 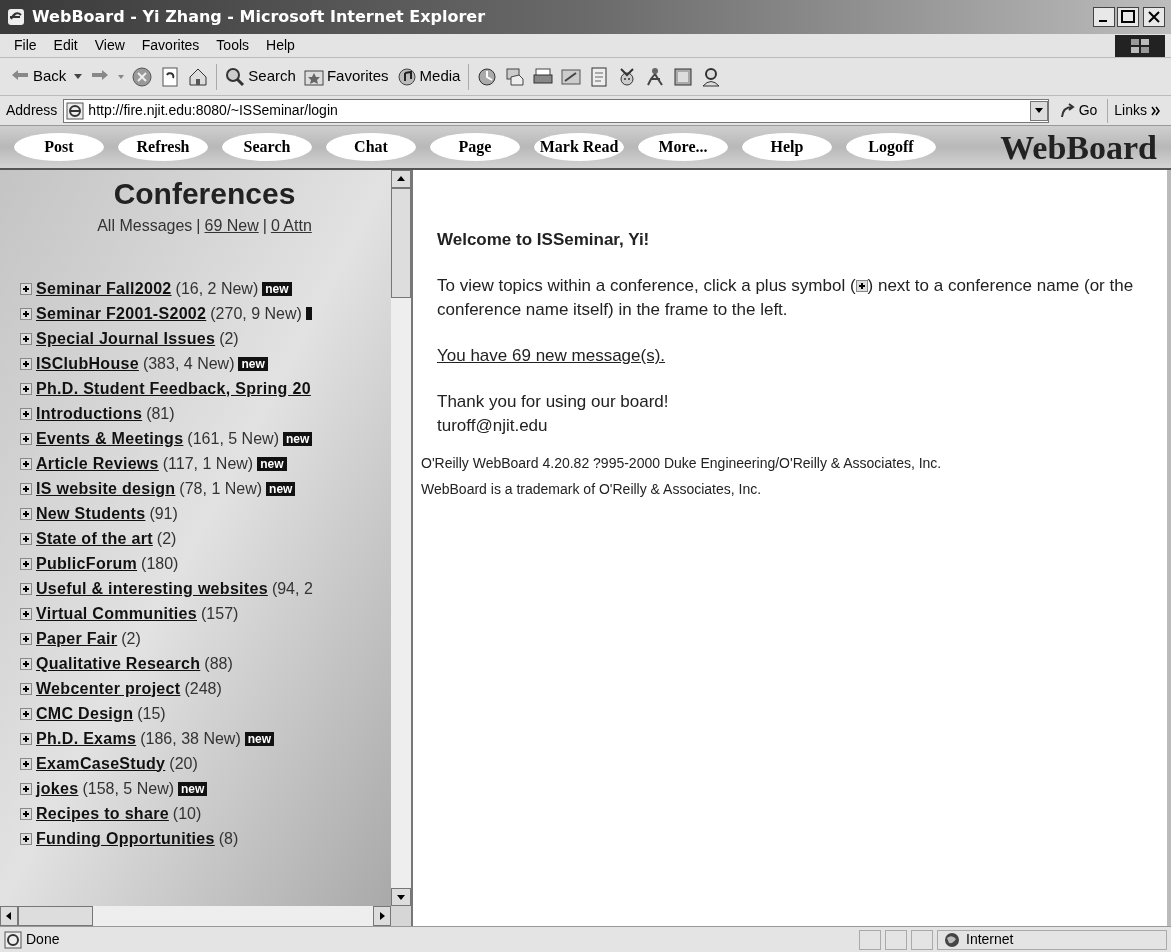 I want to click on nav-button: Refresh, so click(x=163, y=147).